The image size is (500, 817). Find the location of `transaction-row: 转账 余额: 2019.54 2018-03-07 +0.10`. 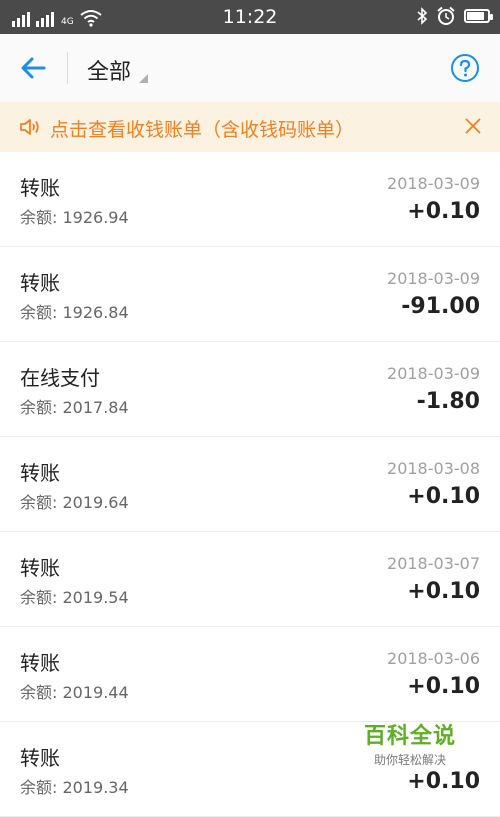

transaction-row: 转账 余额: 2019.54 2018-03-07 +0.10 is located at coordinates (250, 579).